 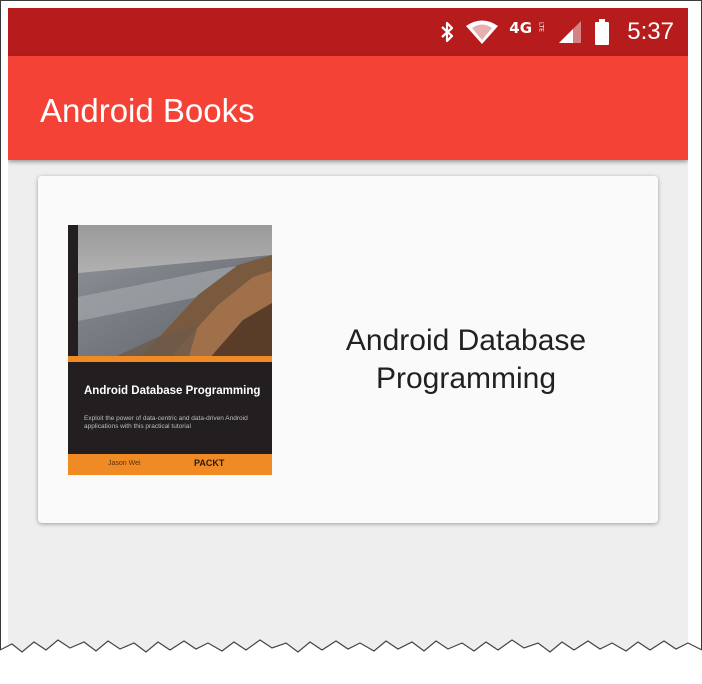 I want to click on cover-title: Android Database Programming, so click(x=172, y=391).